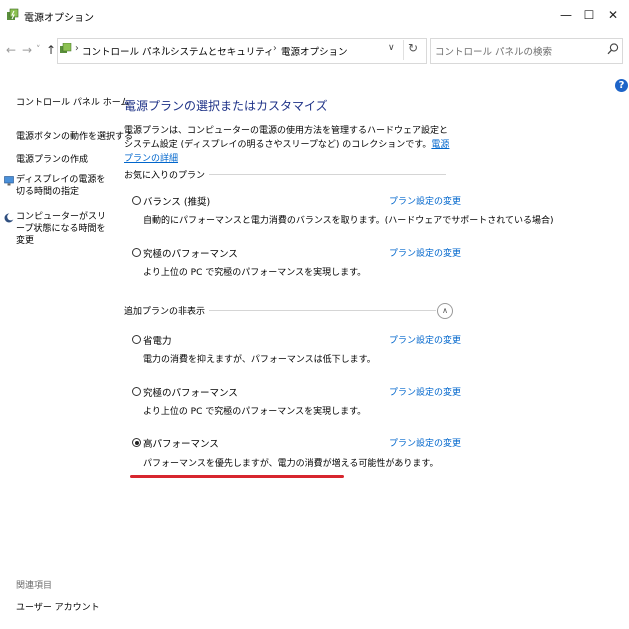 The image size is (629, 629). Describe the element at coordinates (589, 15) in the screenshot. I see `maximize-button: ☐` at that location.